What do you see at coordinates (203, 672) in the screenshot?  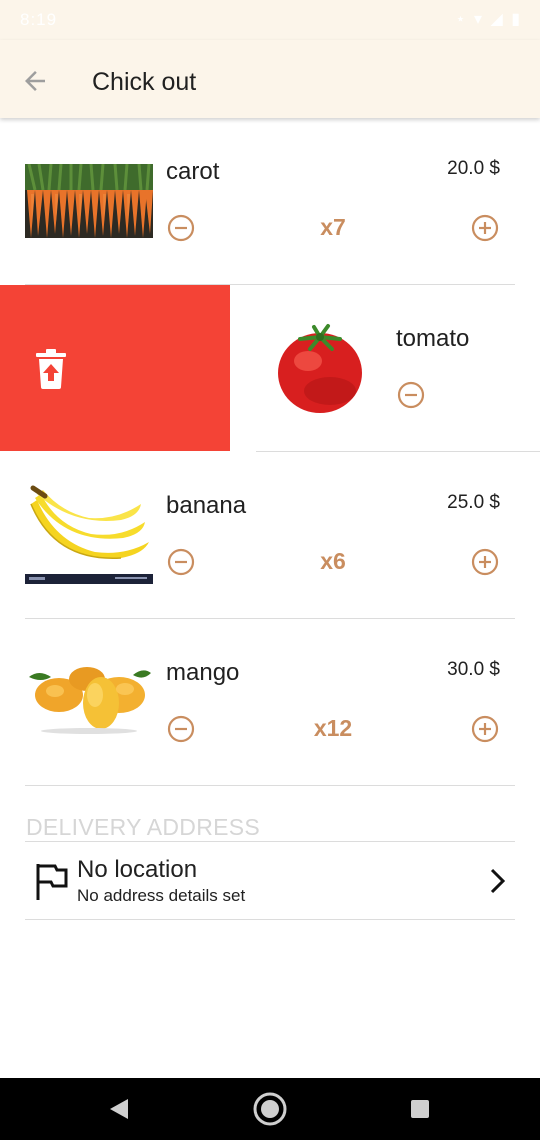 I see `item-name: mango` at bounding box center [203, 672].